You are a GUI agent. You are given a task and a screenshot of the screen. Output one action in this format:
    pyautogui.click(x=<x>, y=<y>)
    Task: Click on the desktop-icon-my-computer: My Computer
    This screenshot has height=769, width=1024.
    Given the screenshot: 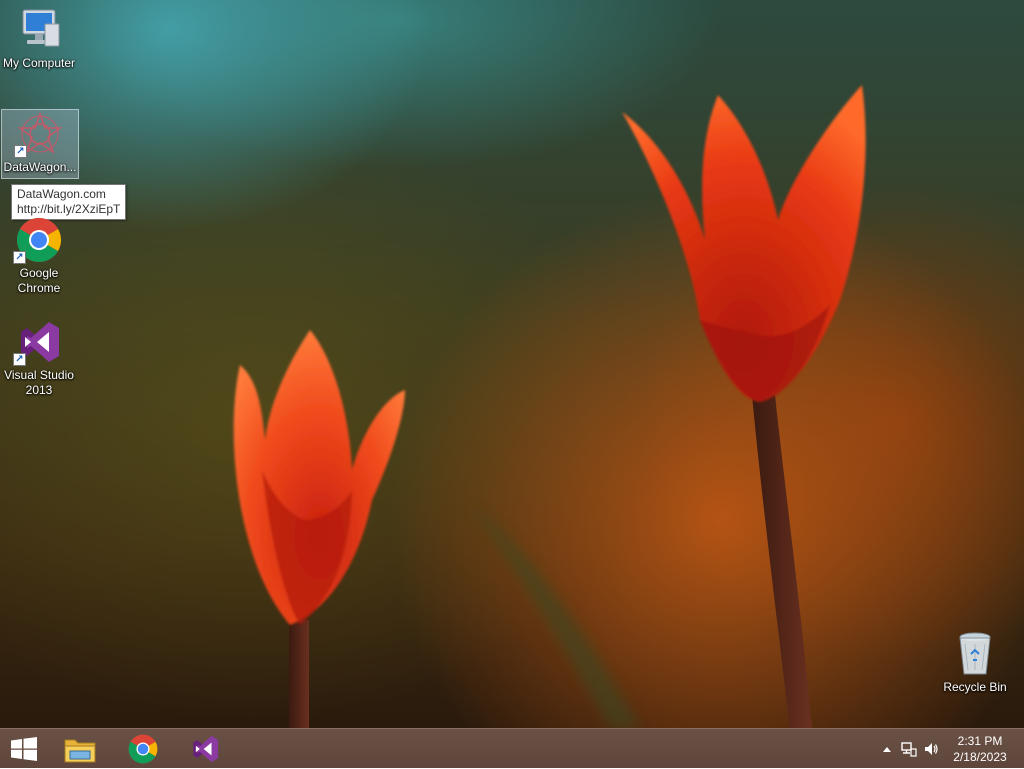 What is the action you would take?
    pyautogui.click(x=39, y=38)
    